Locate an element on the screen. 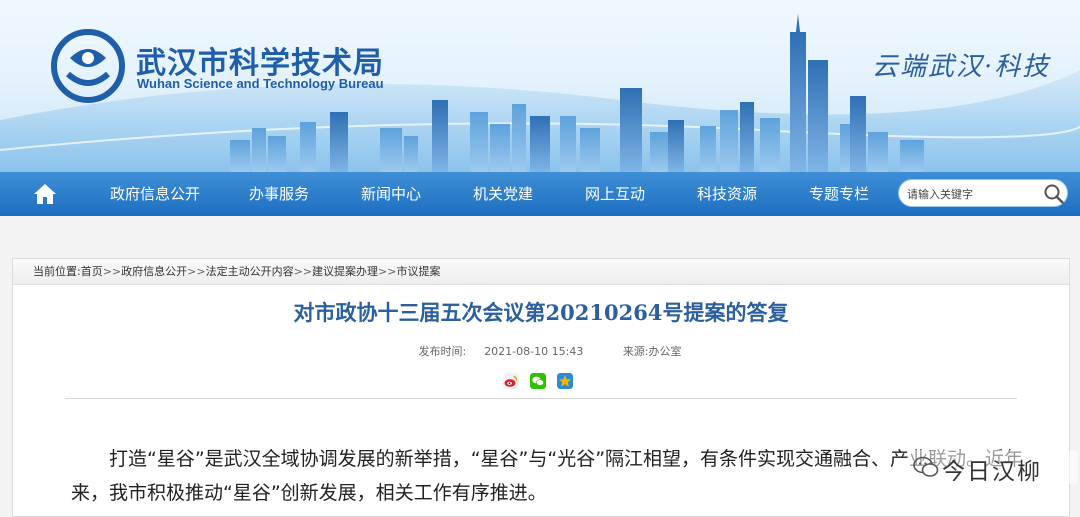 This screenshot has height=517, width=1080. nav-item-resources: 科技资源 is located at coordinates (727, 194).